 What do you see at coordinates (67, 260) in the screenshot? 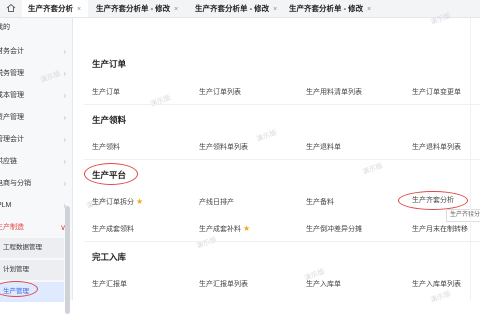
I see `sidebar-scrollbar` at bounding box center [67, 260].